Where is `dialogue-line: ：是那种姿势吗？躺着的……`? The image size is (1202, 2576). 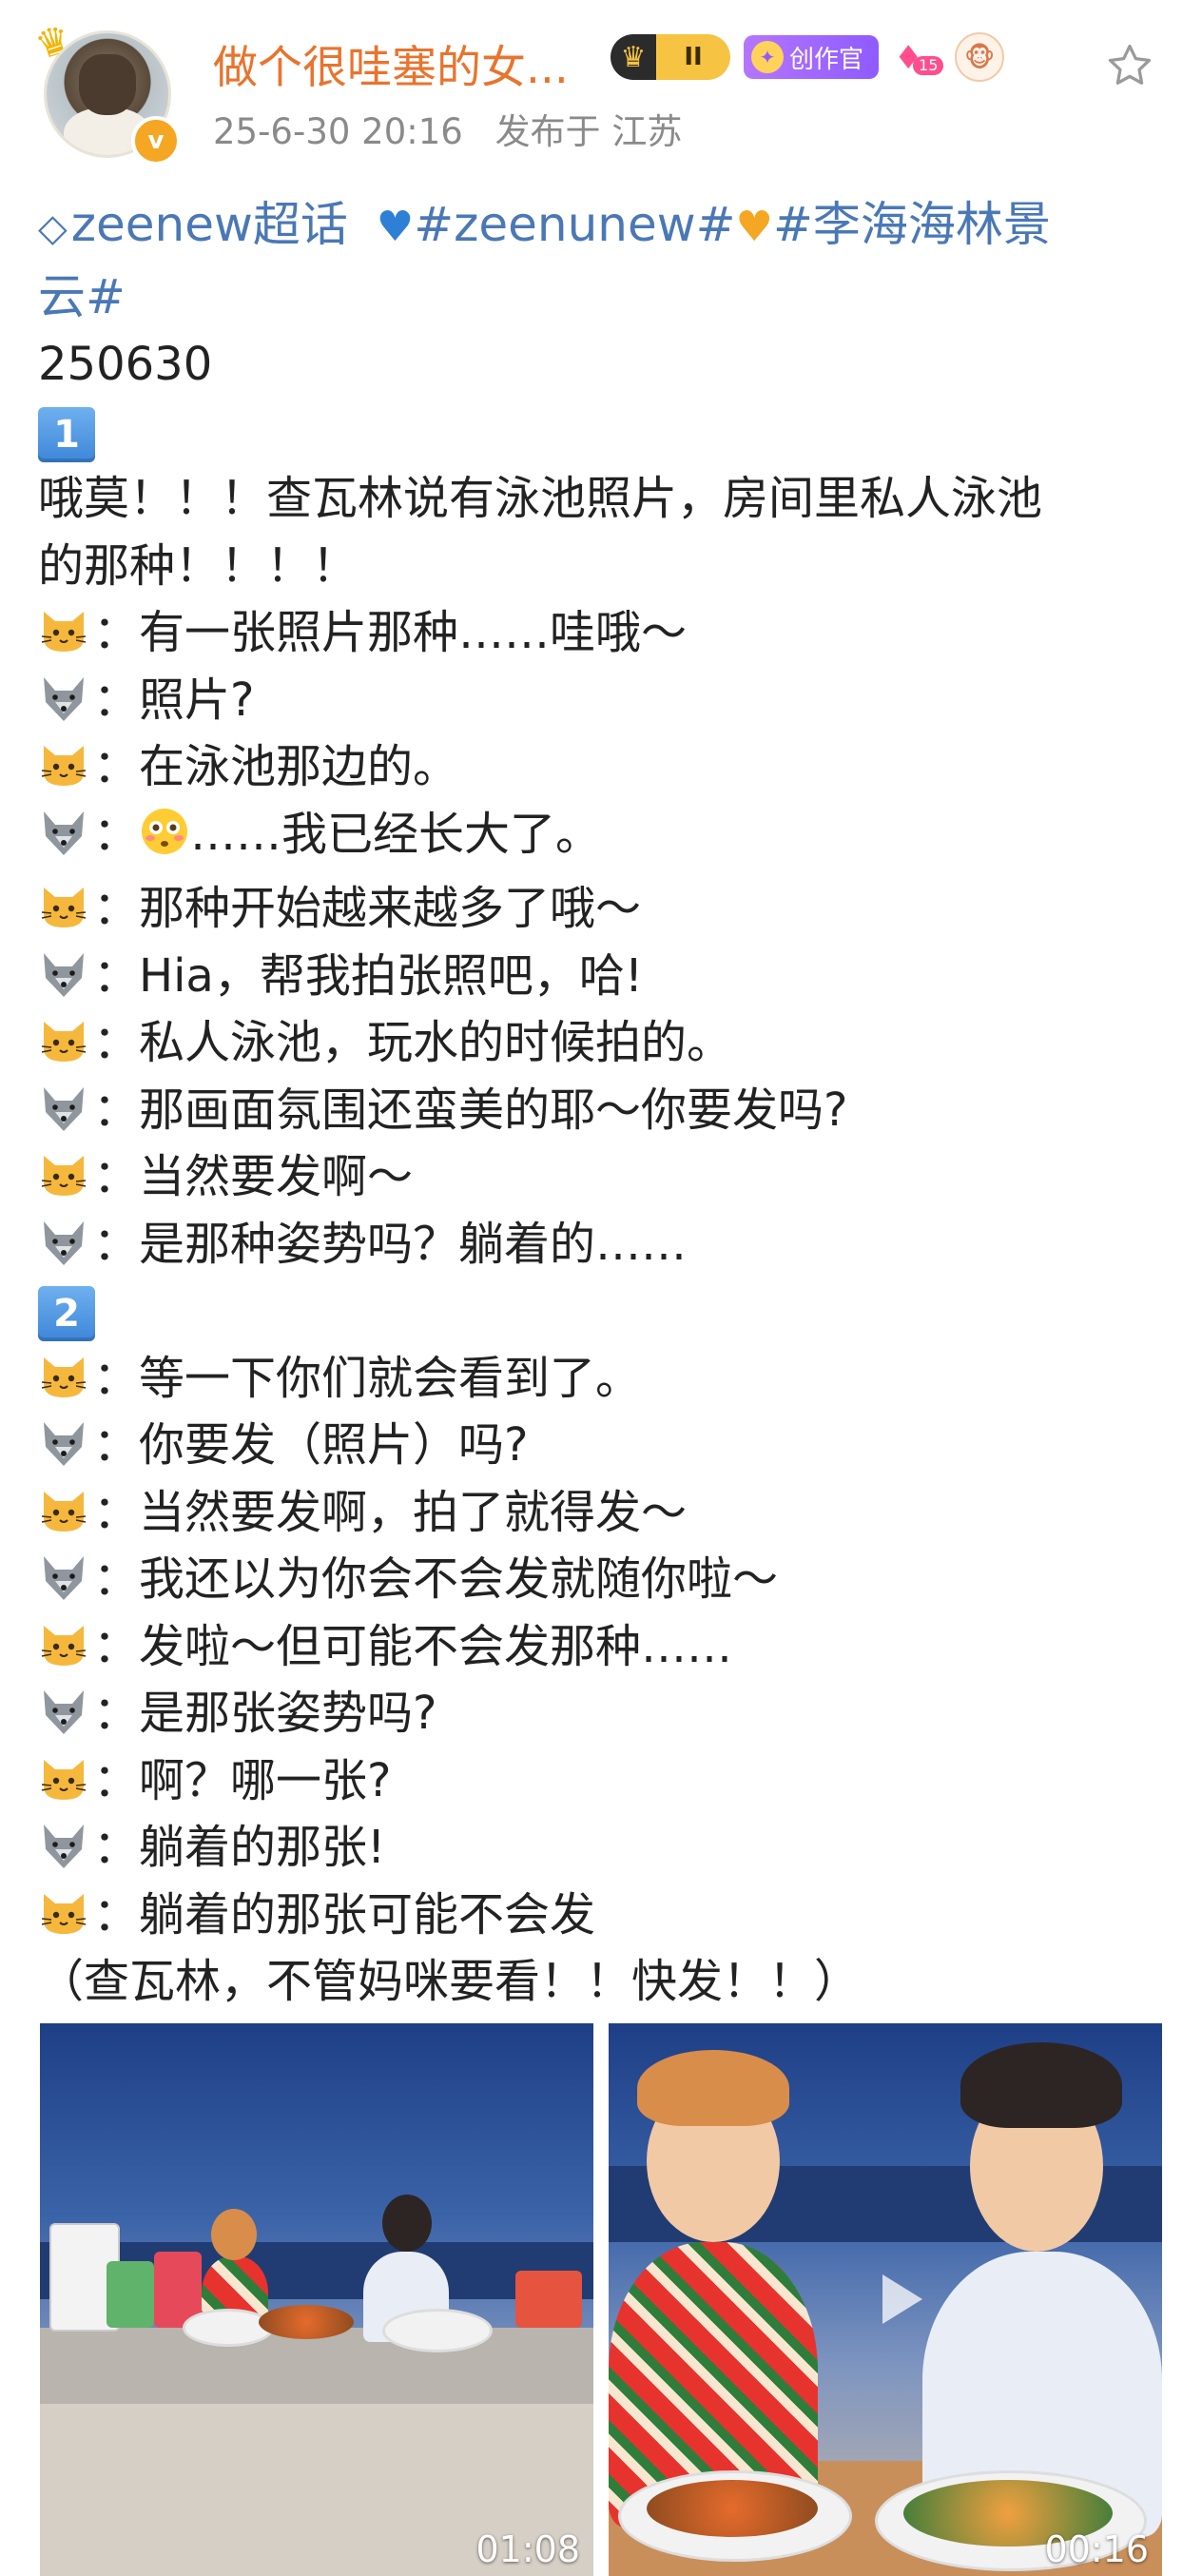 dialogue-line: ：是那种姿势吗？躺着的…… is located at coordinates (604, 1244).